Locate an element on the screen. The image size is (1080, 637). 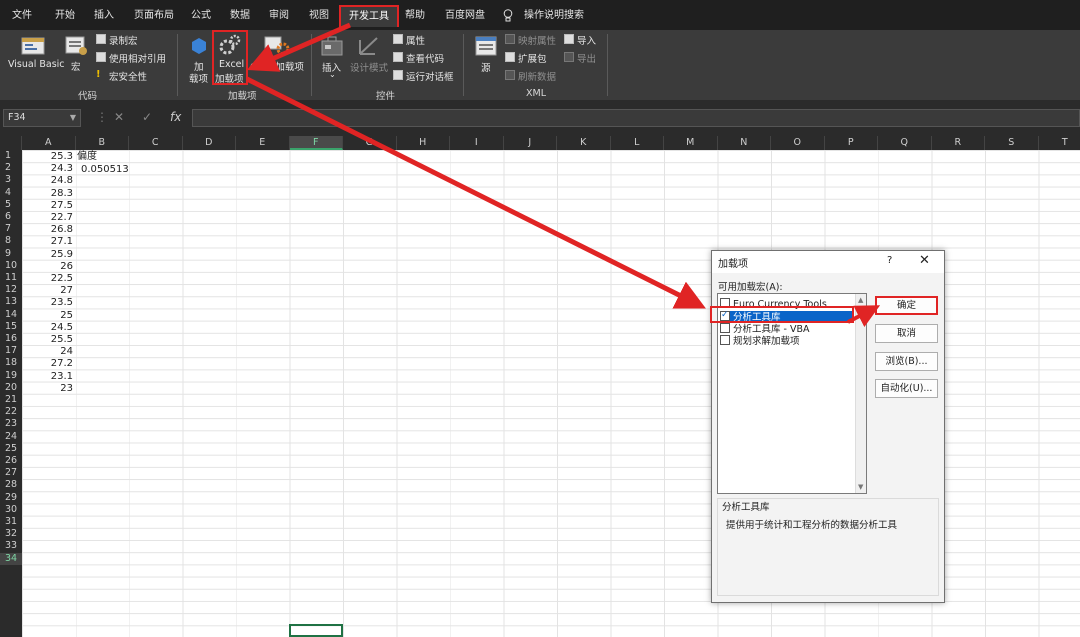
cell-a11: 22.5 is located at coordinates (47, 279).